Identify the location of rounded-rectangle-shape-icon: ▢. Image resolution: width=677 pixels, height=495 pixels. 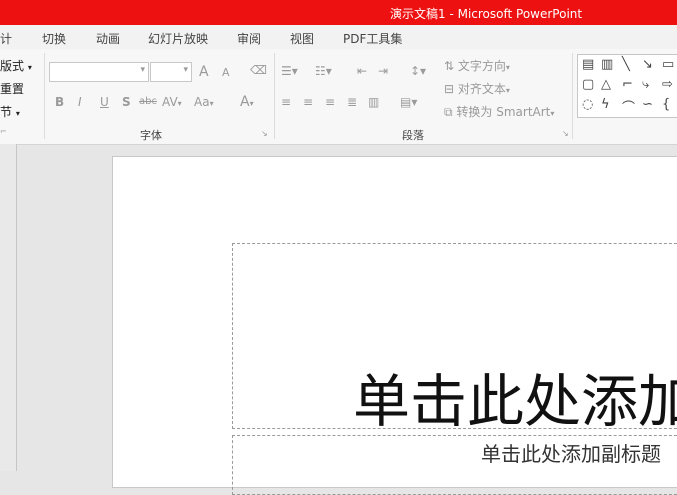
(588, 84).